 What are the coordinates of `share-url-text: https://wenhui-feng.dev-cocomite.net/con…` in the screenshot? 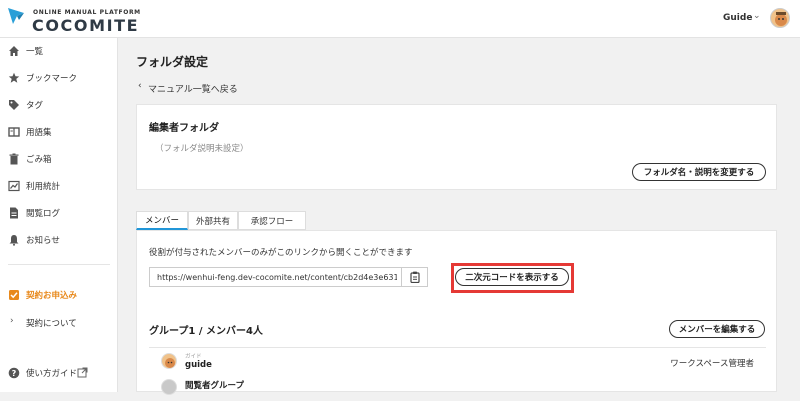 It's located at (277, 277).